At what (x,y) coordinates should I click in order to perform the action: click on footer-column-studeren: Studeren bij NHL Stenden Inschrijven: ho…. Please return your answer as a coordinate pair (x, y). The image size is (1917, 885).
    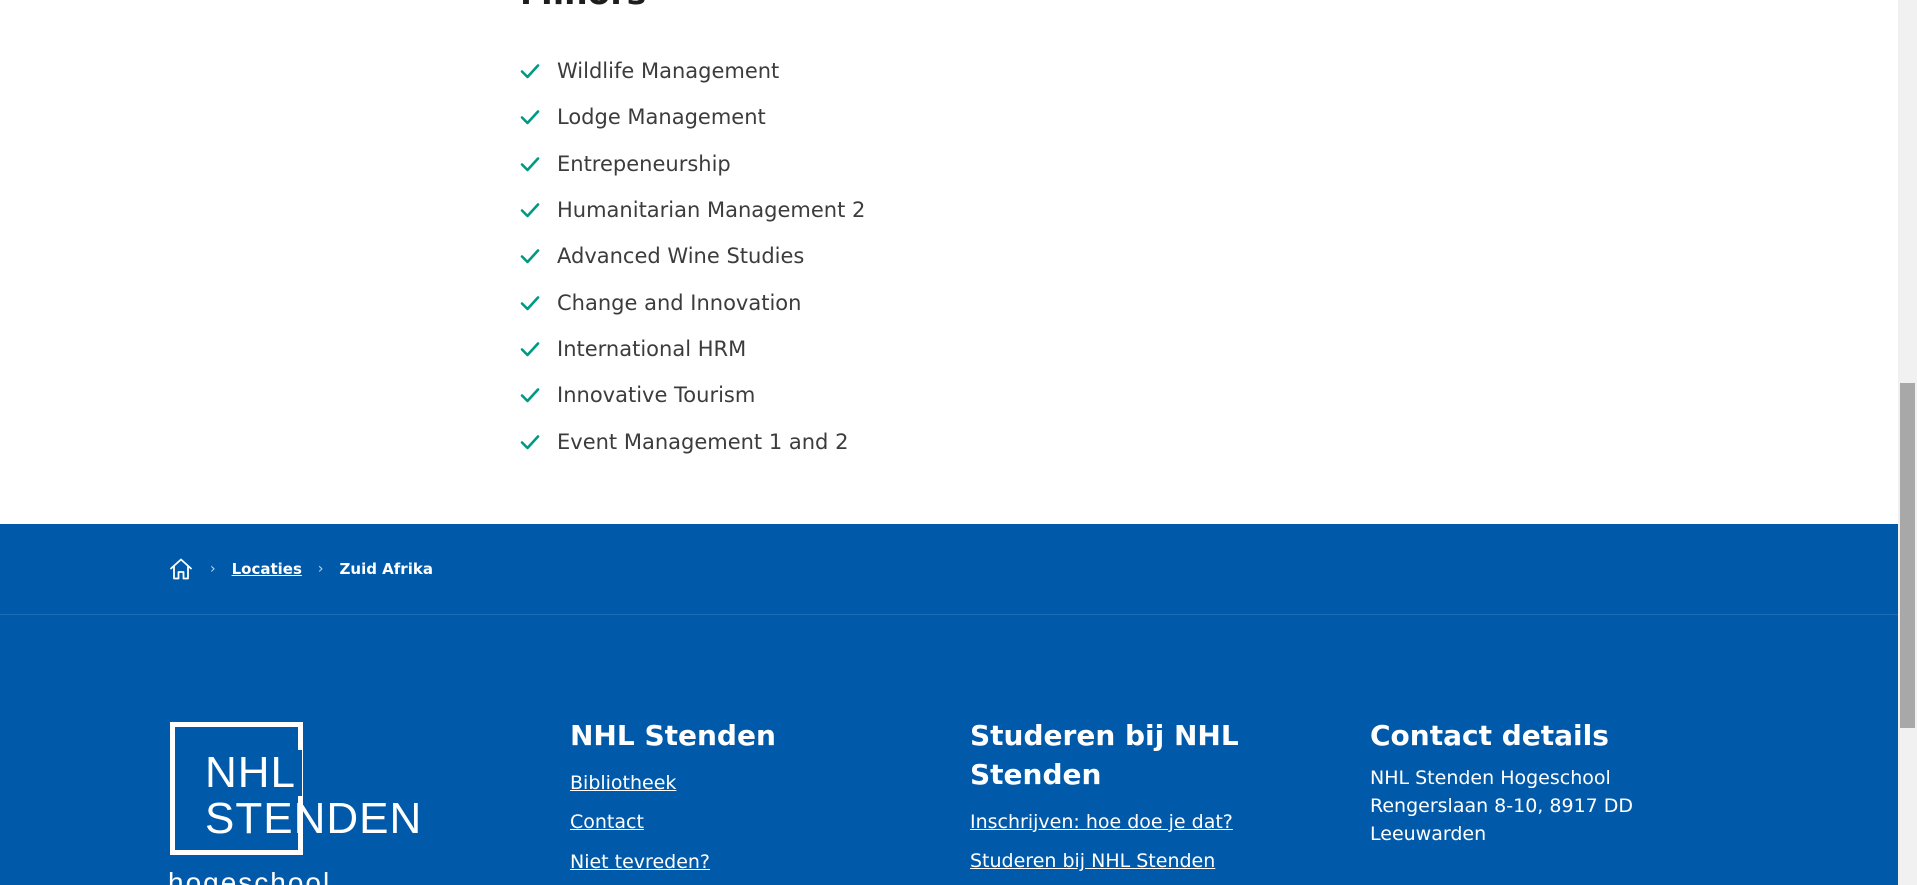
    Looking at the image, I should click on (1130, 798).